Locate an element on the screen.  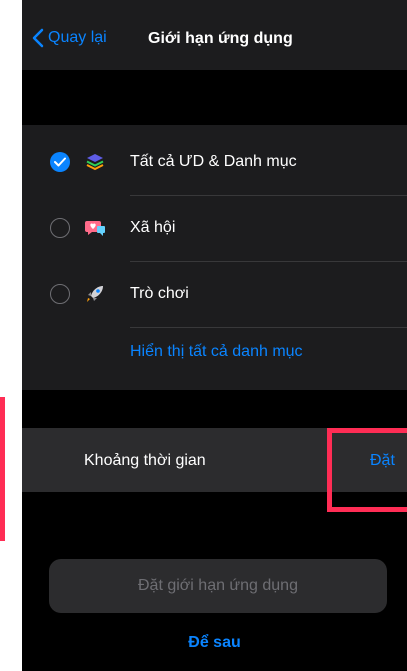
show-all-categories-link: Hiển thị tất cả danh mục is located at coordinates (216, 352).